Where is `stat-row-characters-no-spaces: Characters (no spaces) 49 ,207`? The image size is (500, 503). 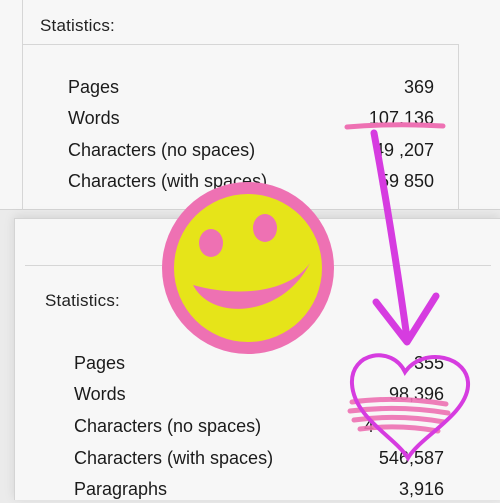 stat-row-characters-no-spaces: Characters (no spaces) 49 ,207 is located at coordinates (251, 152).